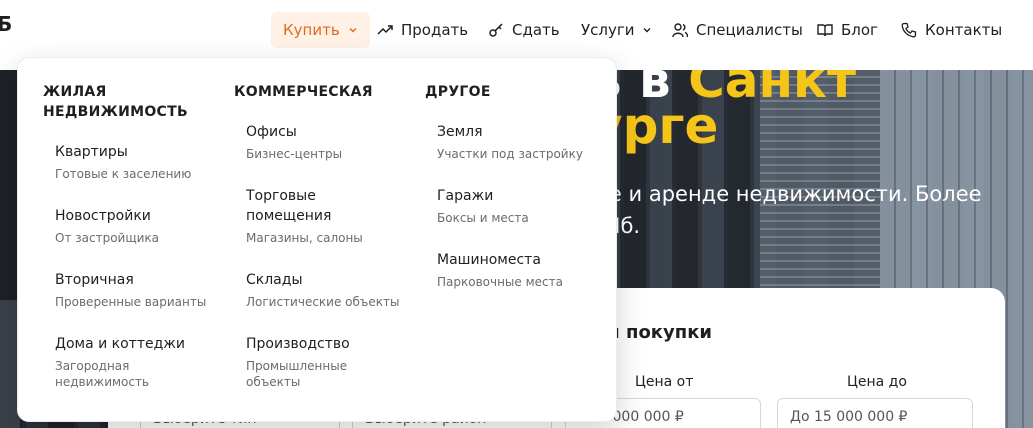 Image resolution: width=1033 pixels, height=428 pixels. What do you see at coordinates (877, 382) in the screenshot?
I see `price-to-label: Цена до` at bounding box center [877, 382].